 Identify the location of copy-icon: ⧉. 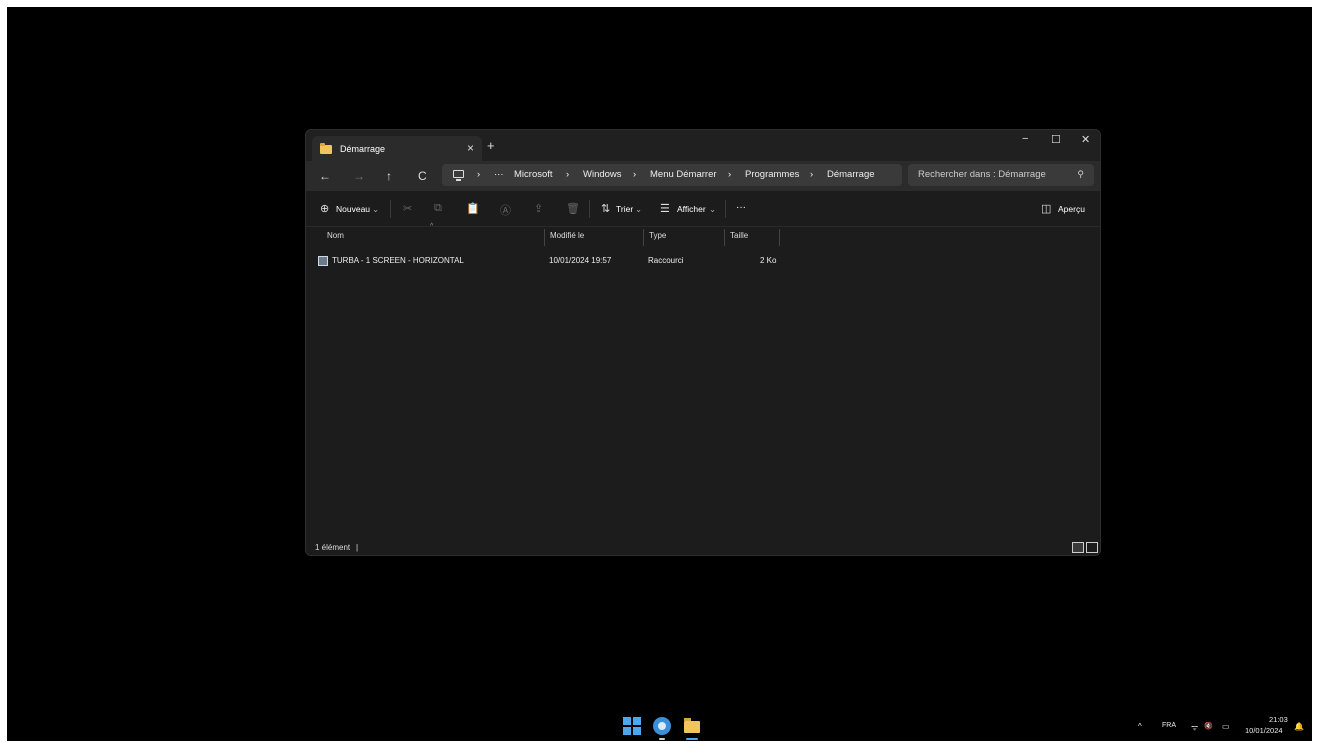
(438, 208).